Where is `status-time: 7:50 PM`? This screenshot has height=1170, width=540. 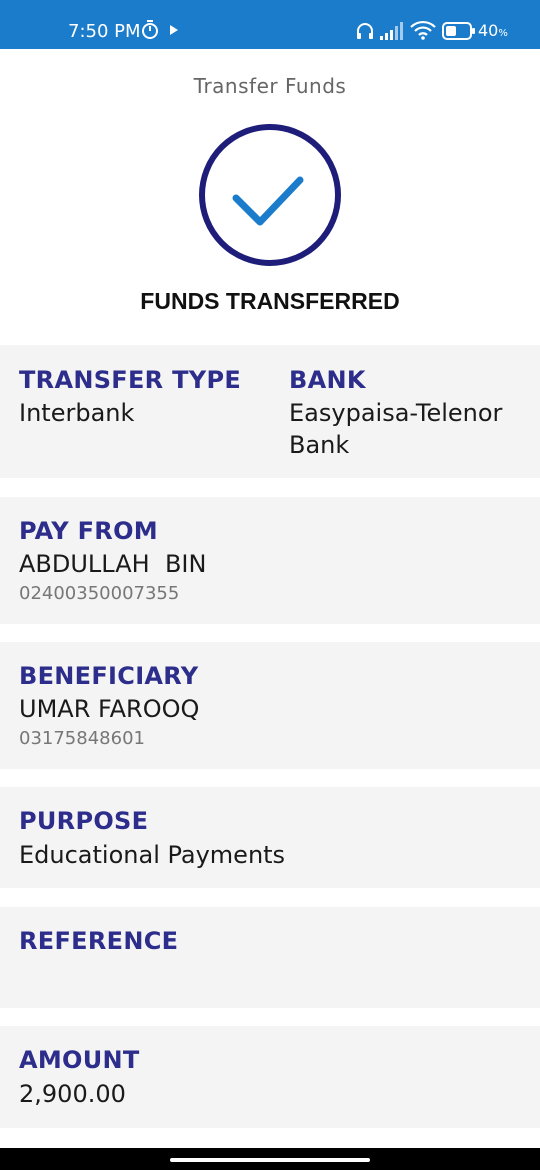
status-time: 7:50 PM is located at coordinates (104, 31).